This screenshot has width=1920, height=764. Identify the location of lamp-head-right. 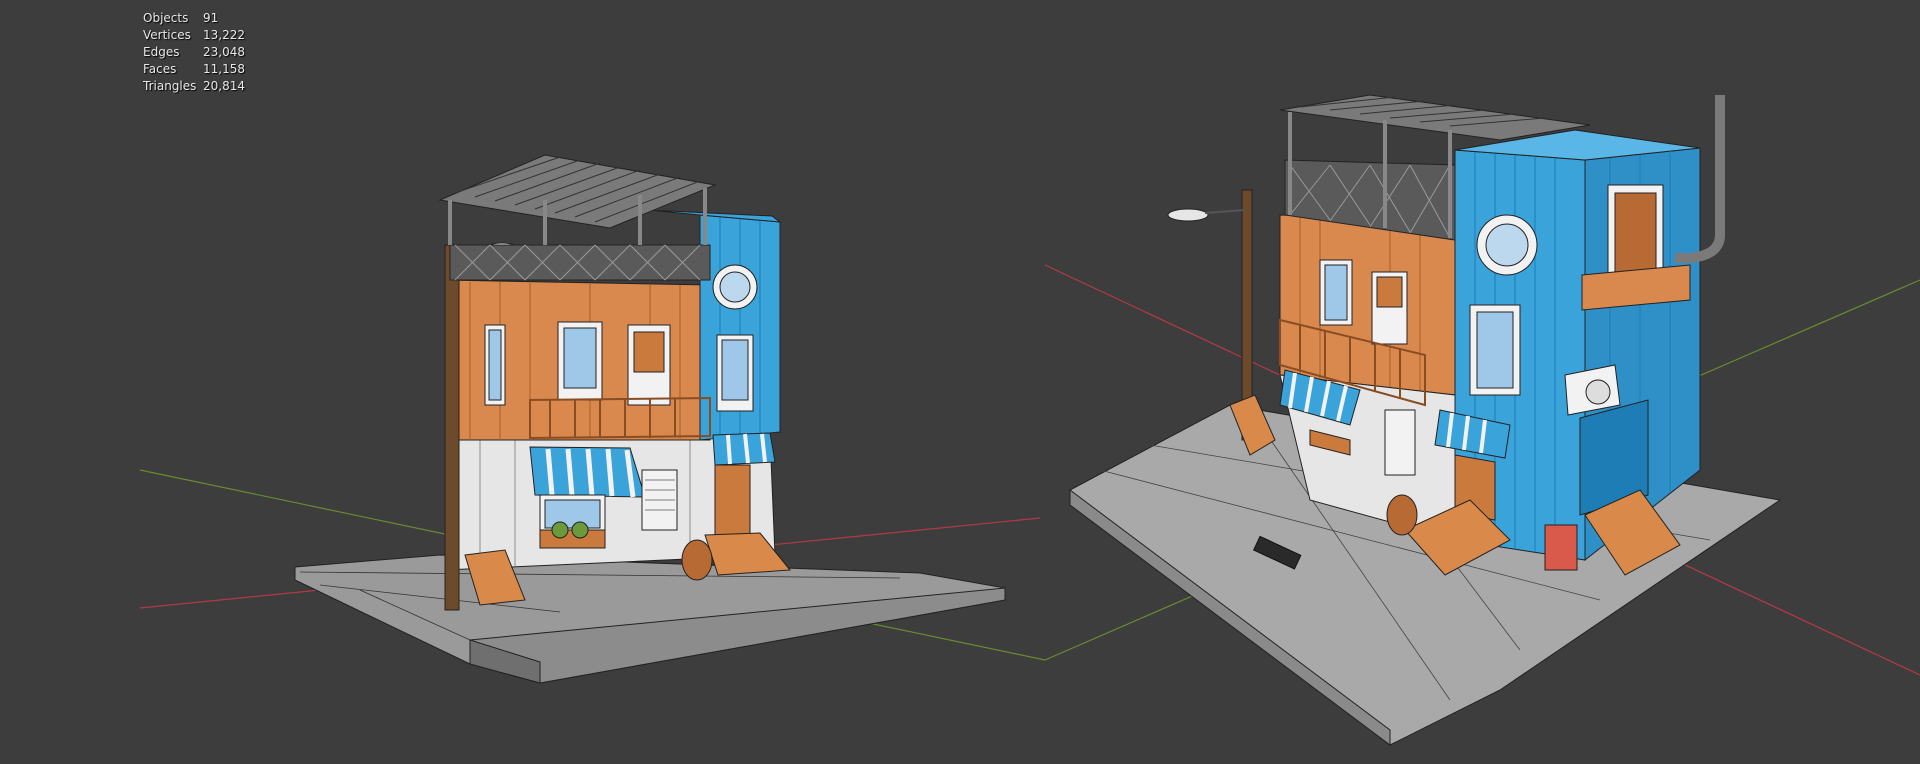
(1188, 215).